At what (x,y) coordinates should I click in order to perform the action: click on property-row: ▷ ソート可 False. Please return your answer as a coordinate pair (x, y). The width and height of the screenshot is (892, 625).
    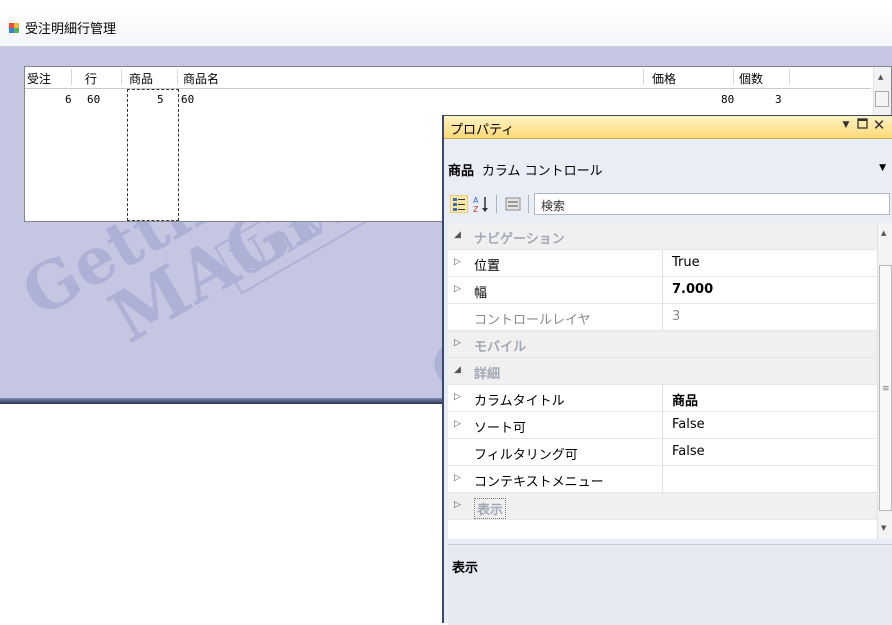
    Looking at the image, I should click on (662, 425).